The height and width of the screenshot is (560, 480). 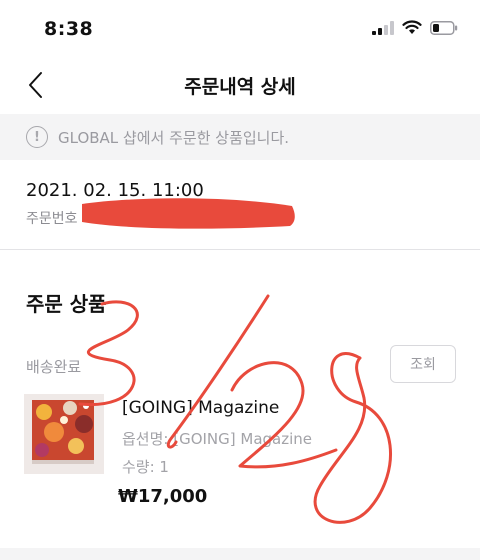 I want to click on delivery-status: 배송완료, so click(x=54, y=367).